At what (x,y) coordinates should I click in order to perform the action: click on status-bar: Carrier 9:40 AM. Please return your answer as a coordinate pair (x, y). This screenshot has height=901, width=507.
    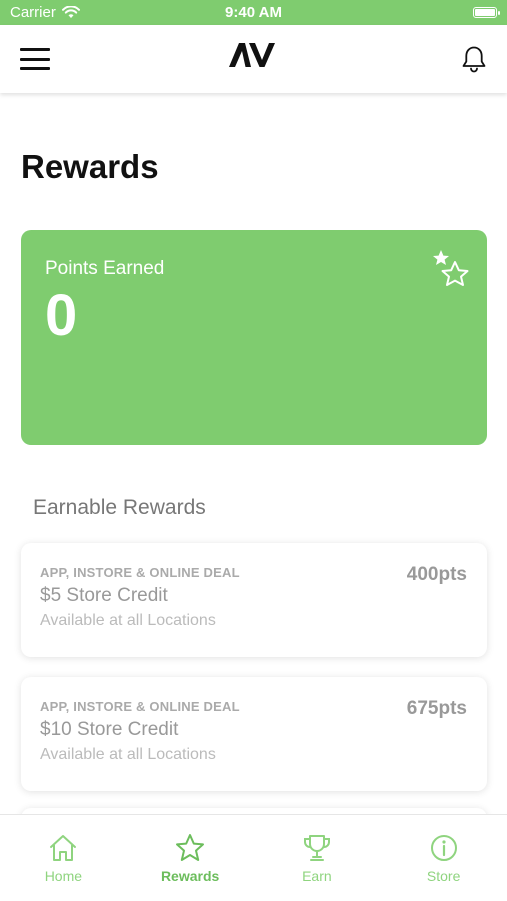
    Looking at the image, I should click on (253, 12).